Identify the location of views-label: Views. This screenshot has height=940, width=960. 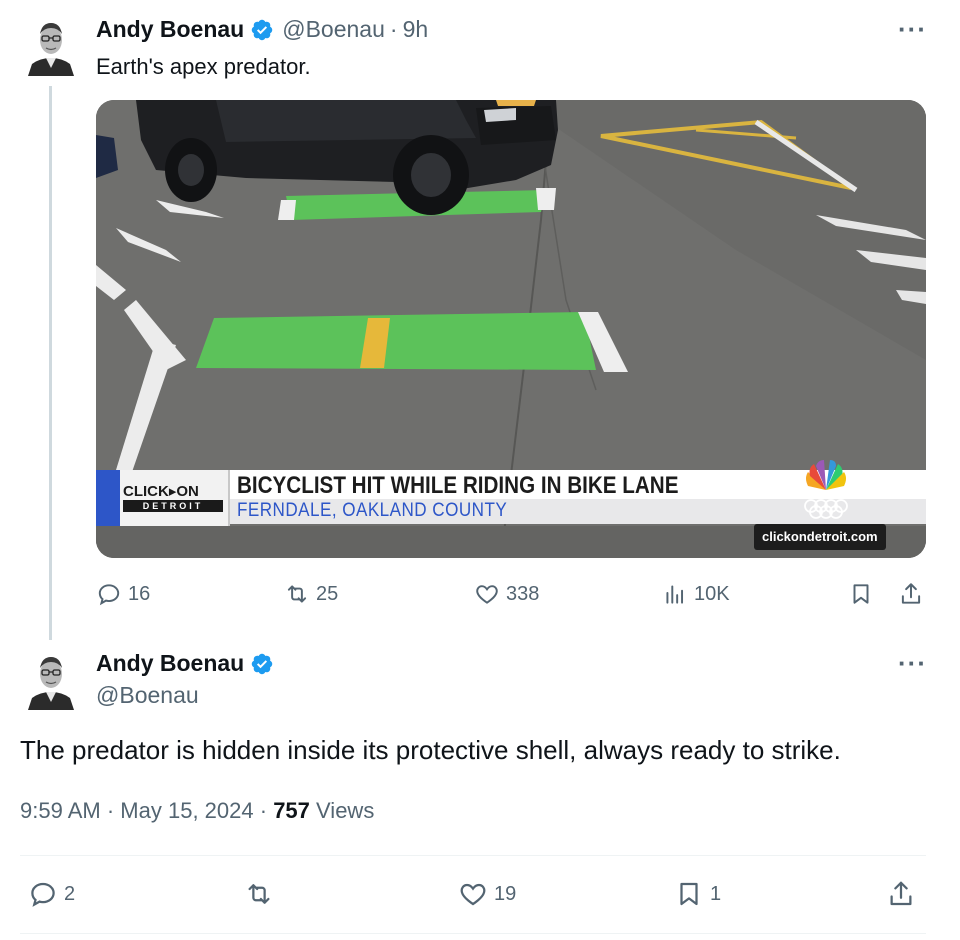
(345, 810).